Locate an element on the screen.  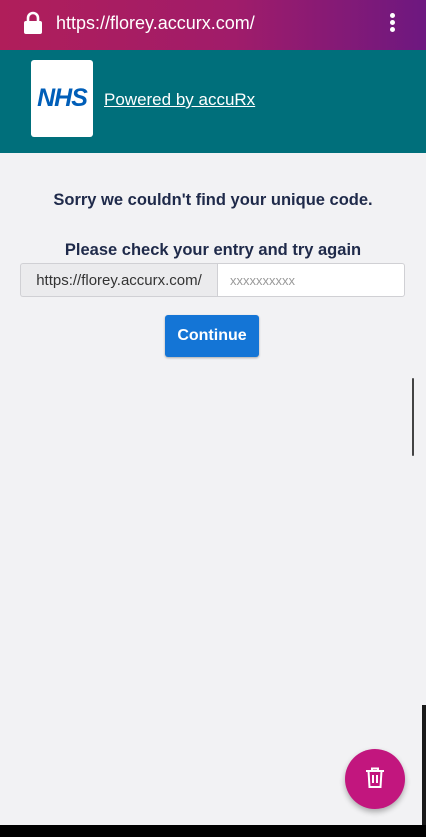
more-options-icon is located at coordinates (392, 23).